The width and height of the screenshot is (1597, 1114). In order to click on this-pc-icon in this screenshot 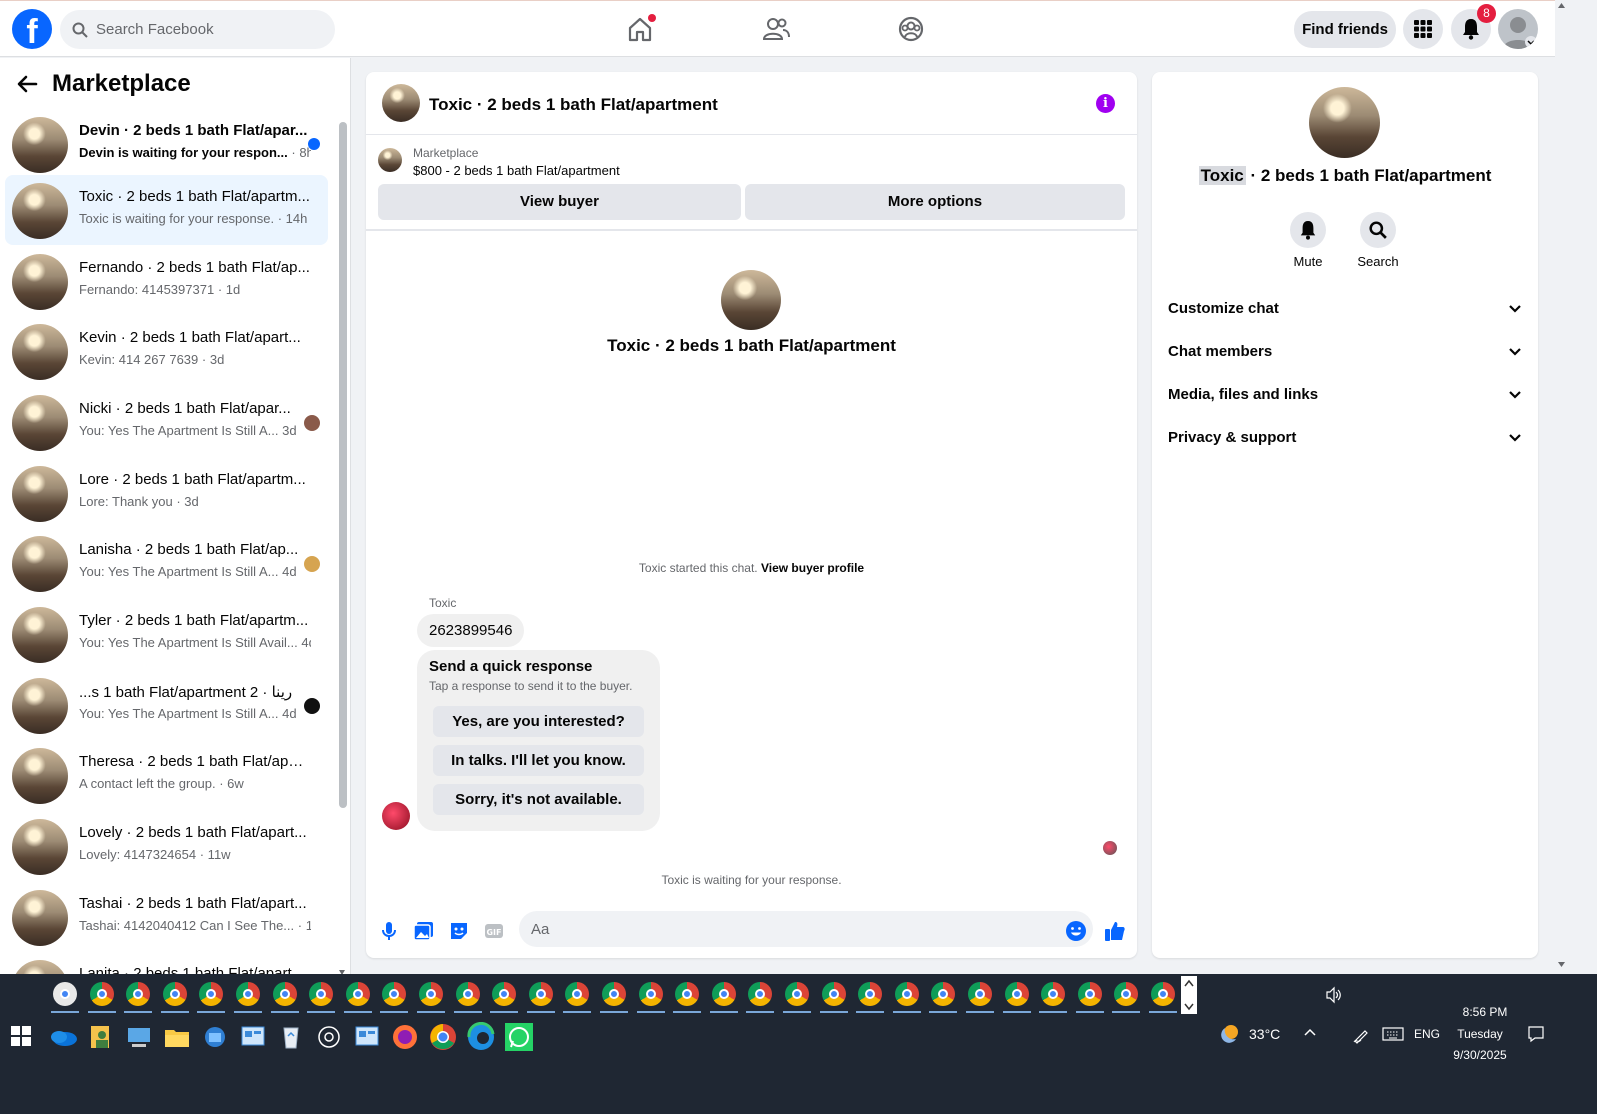, I will do `click(139, 1037)`.